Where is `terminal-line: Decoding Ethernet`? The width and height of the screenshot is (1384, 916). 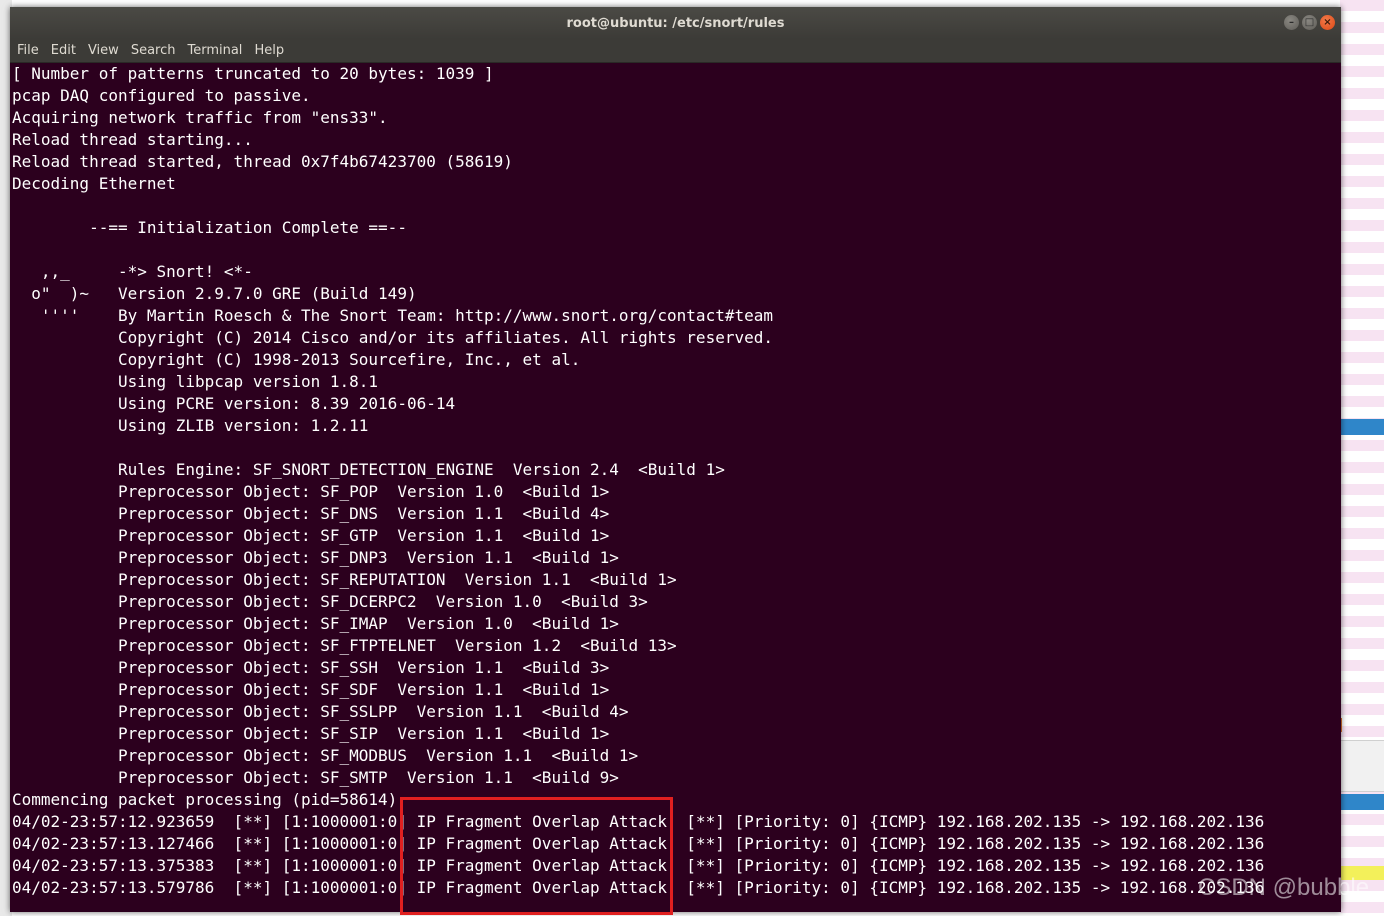
terminal-line: Decoding Ethernet is located at coordinates (94, 183).